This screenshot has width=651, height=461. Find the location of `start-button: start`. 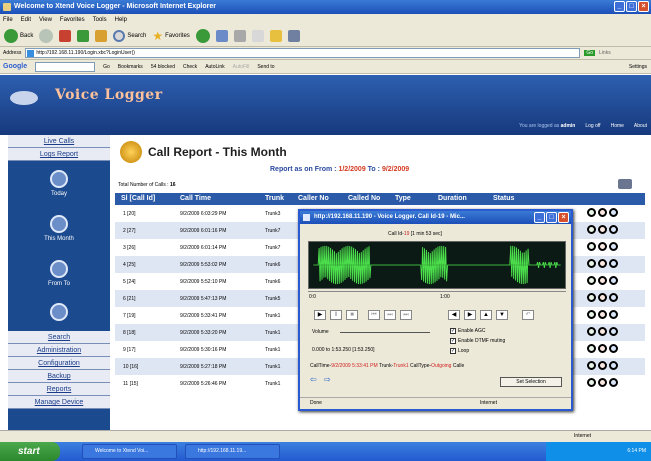

start-button: start is located at coordinates (30, 451).